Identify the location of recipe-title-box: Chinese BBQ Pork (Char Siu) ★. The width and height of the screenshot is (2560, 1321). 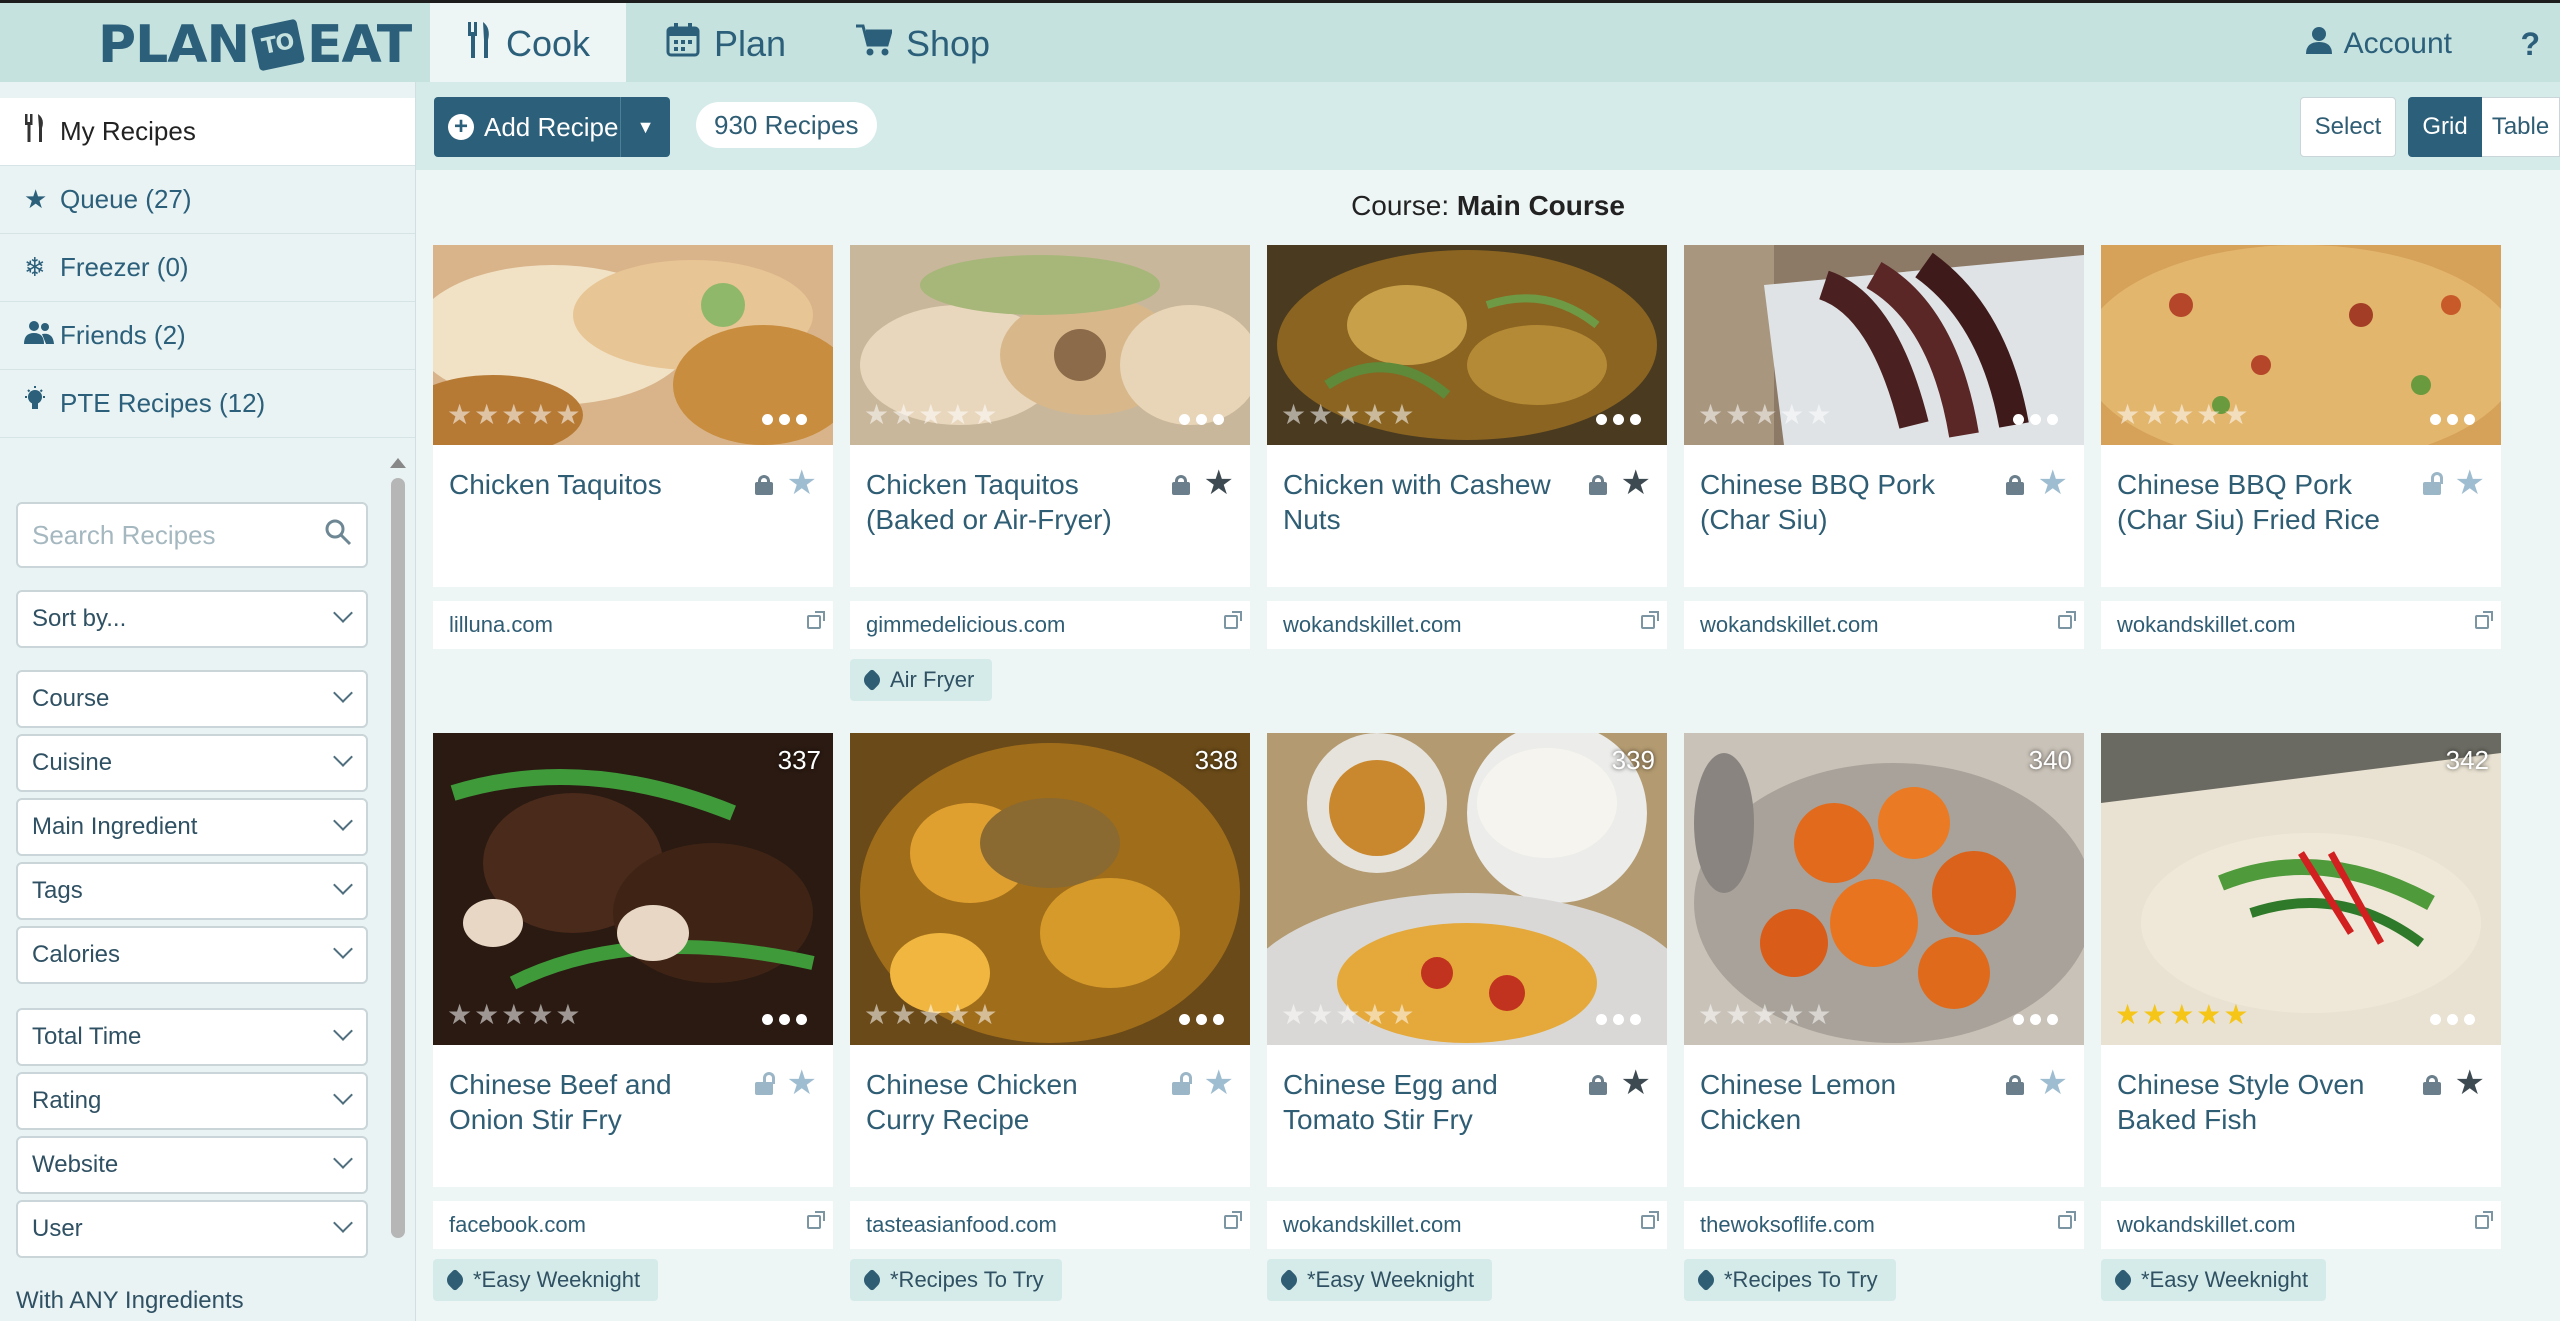
(1884, 516).